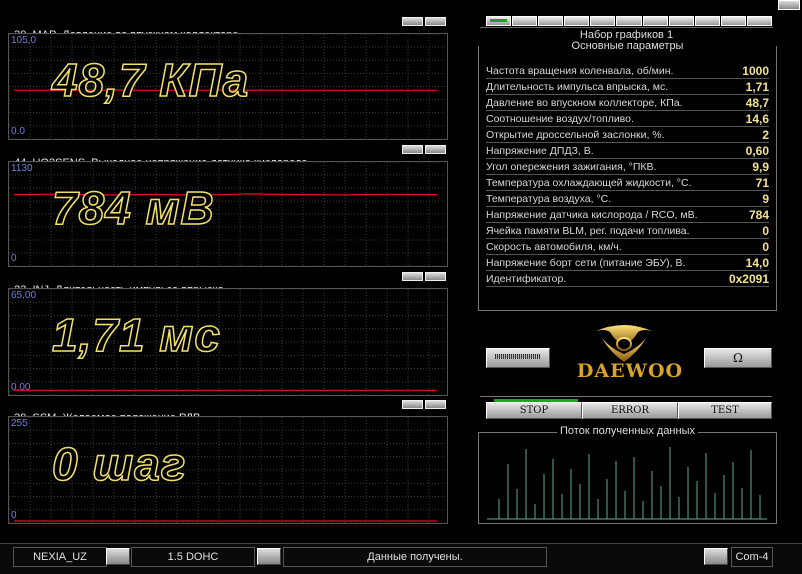 The image size is (802, 574). Describe the element at coordinates (560, 119) in the screenshot. I see `param-label: Соотношение воздух/топливо.` at that location.